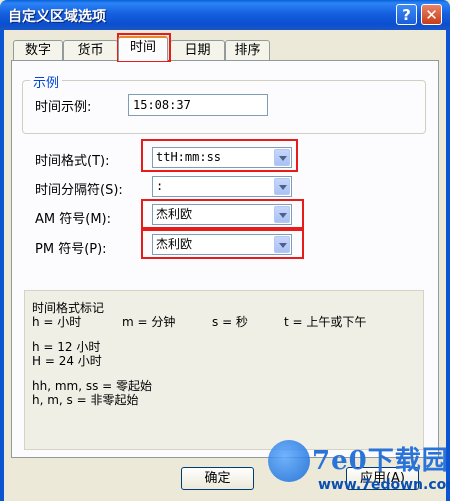 The width and height of the screenshot is (450, 501). I want to click on sample-label: 时间示例:, so click(63, 107).